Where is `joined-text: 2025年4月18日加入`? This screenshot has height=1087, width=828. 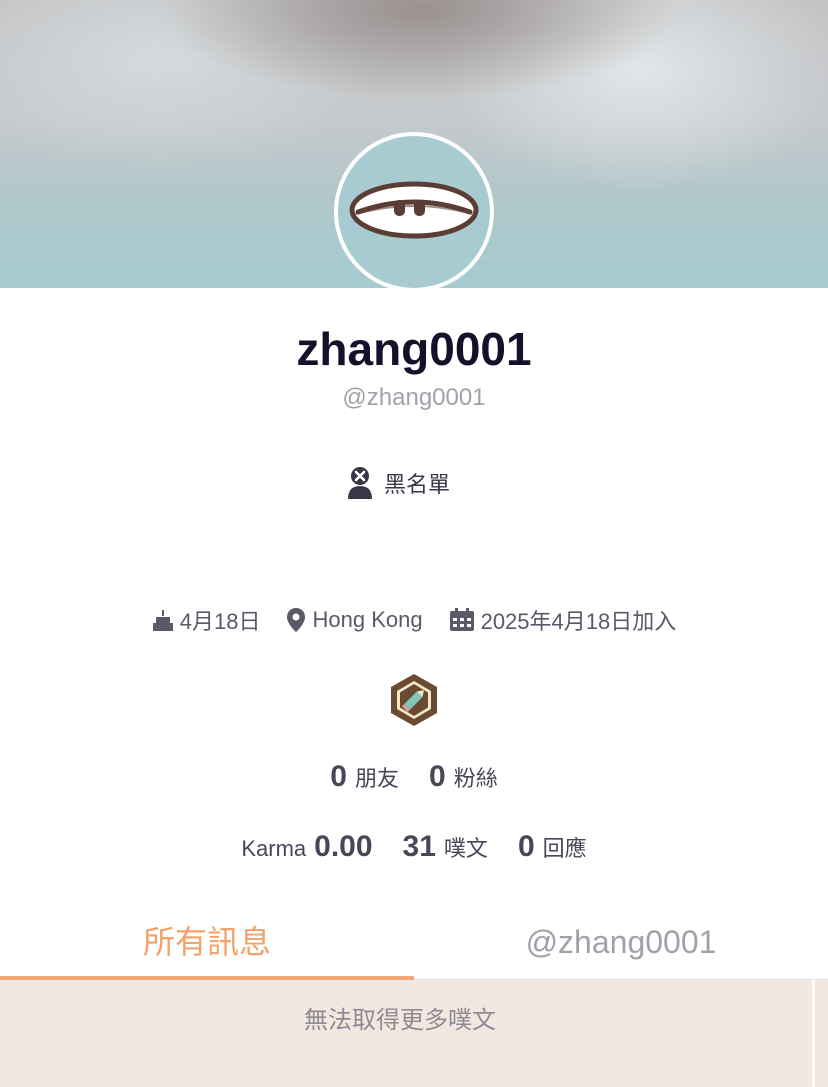
joined-text: 2025年4月18日加入 is located at coordinates (578, 621).